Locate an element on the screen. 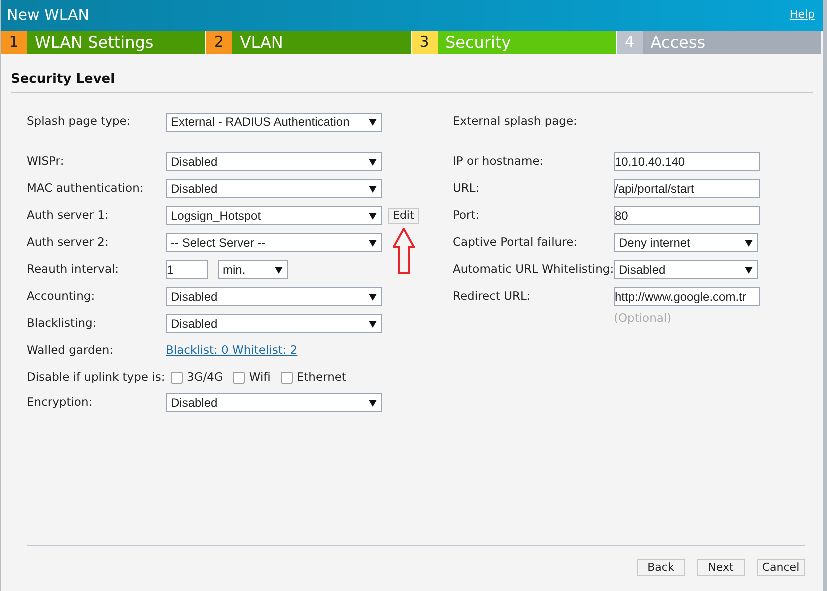 The image size is (827, 591). field-label: Redirect URL: is located at coordinates (492, 296).